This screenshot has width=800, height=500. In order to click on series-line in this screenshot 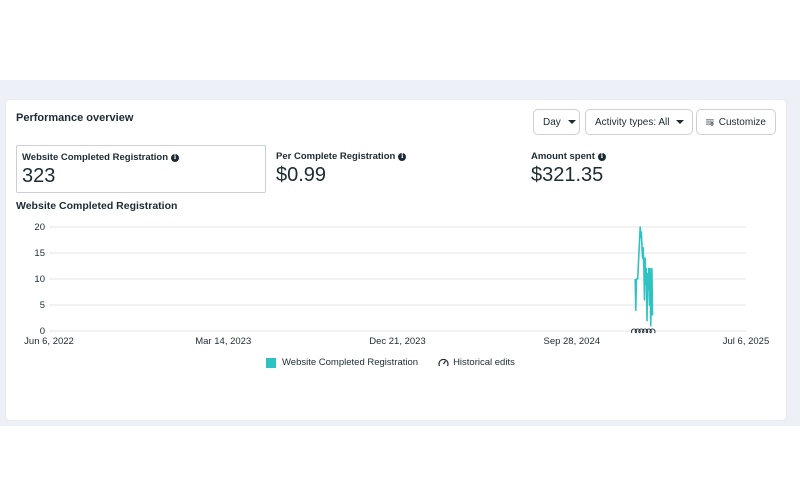, I will do `click(644, 276)`.